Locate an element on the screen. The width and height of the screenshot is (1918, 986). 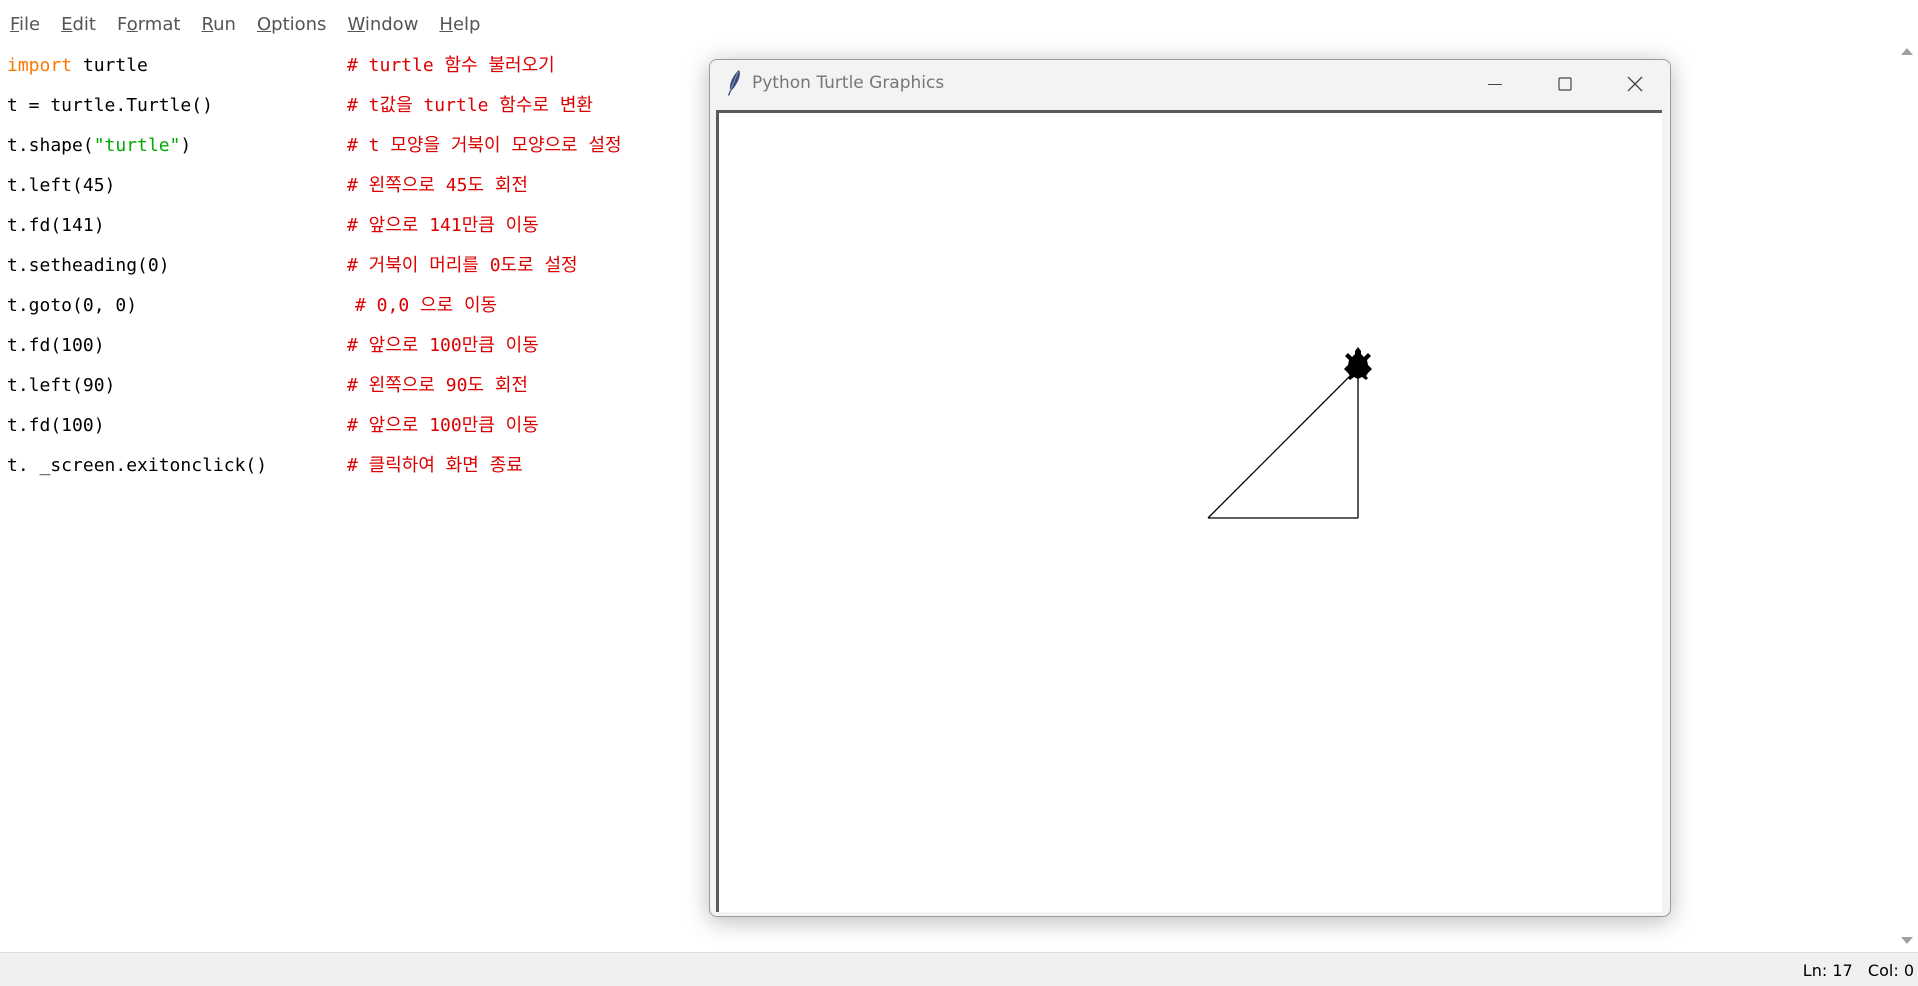
menu-format: Format is located at coordinates (149, 24).